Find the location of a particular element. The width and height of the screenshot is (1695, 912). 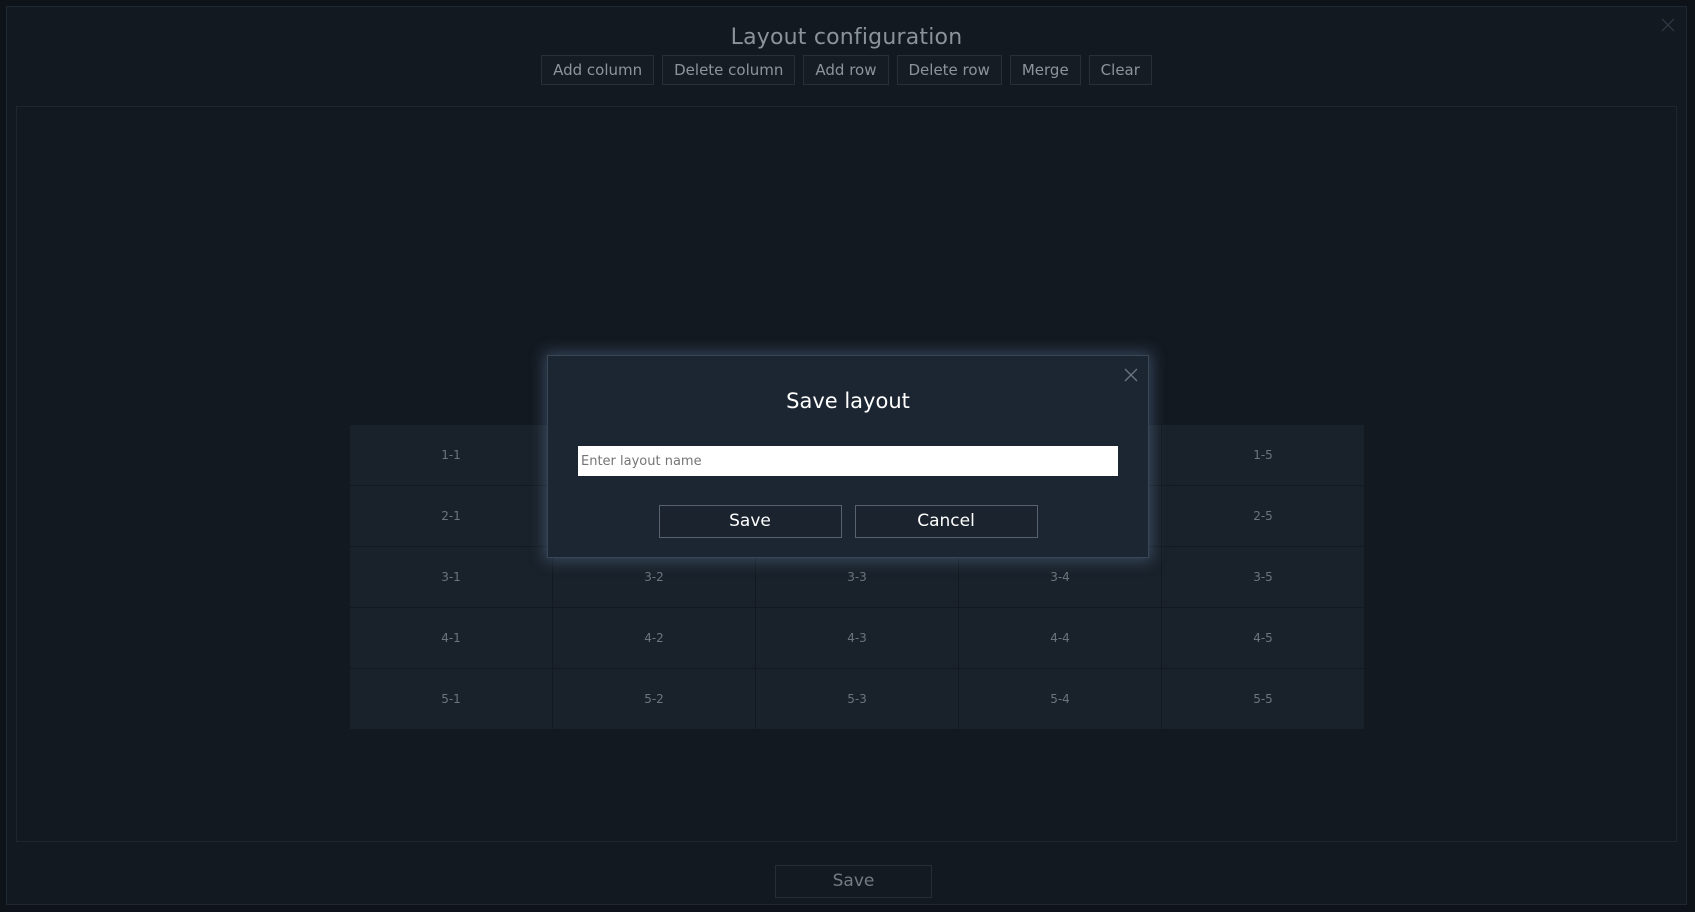

save-layout-button: Save is located at coordinates (853, 881).